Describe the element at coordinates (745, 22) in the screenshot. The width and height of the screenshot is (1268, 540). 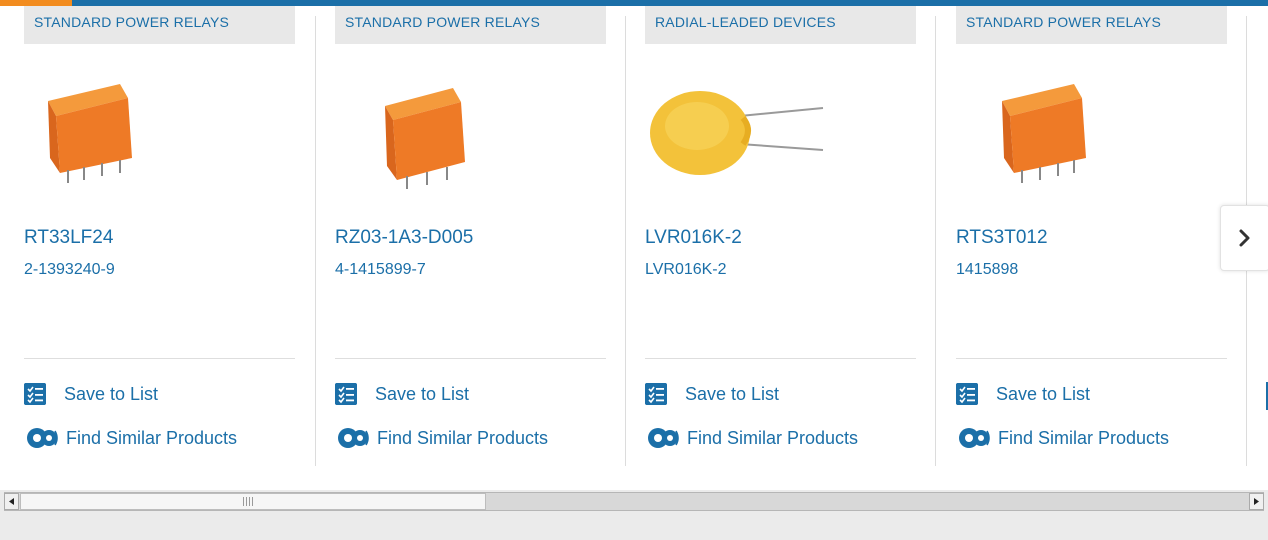
I see `category-label: RADIAL-LEADED DEVICES` at that location.